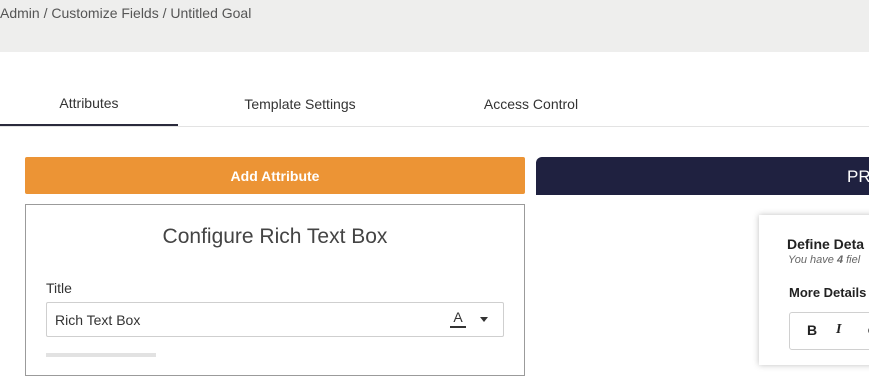  What do you see at coordinates (434, 26) in the screenshot?
I see `top-bar: Admin / Customize Fields / Untitled Goal` at bounding box center [434, 26].